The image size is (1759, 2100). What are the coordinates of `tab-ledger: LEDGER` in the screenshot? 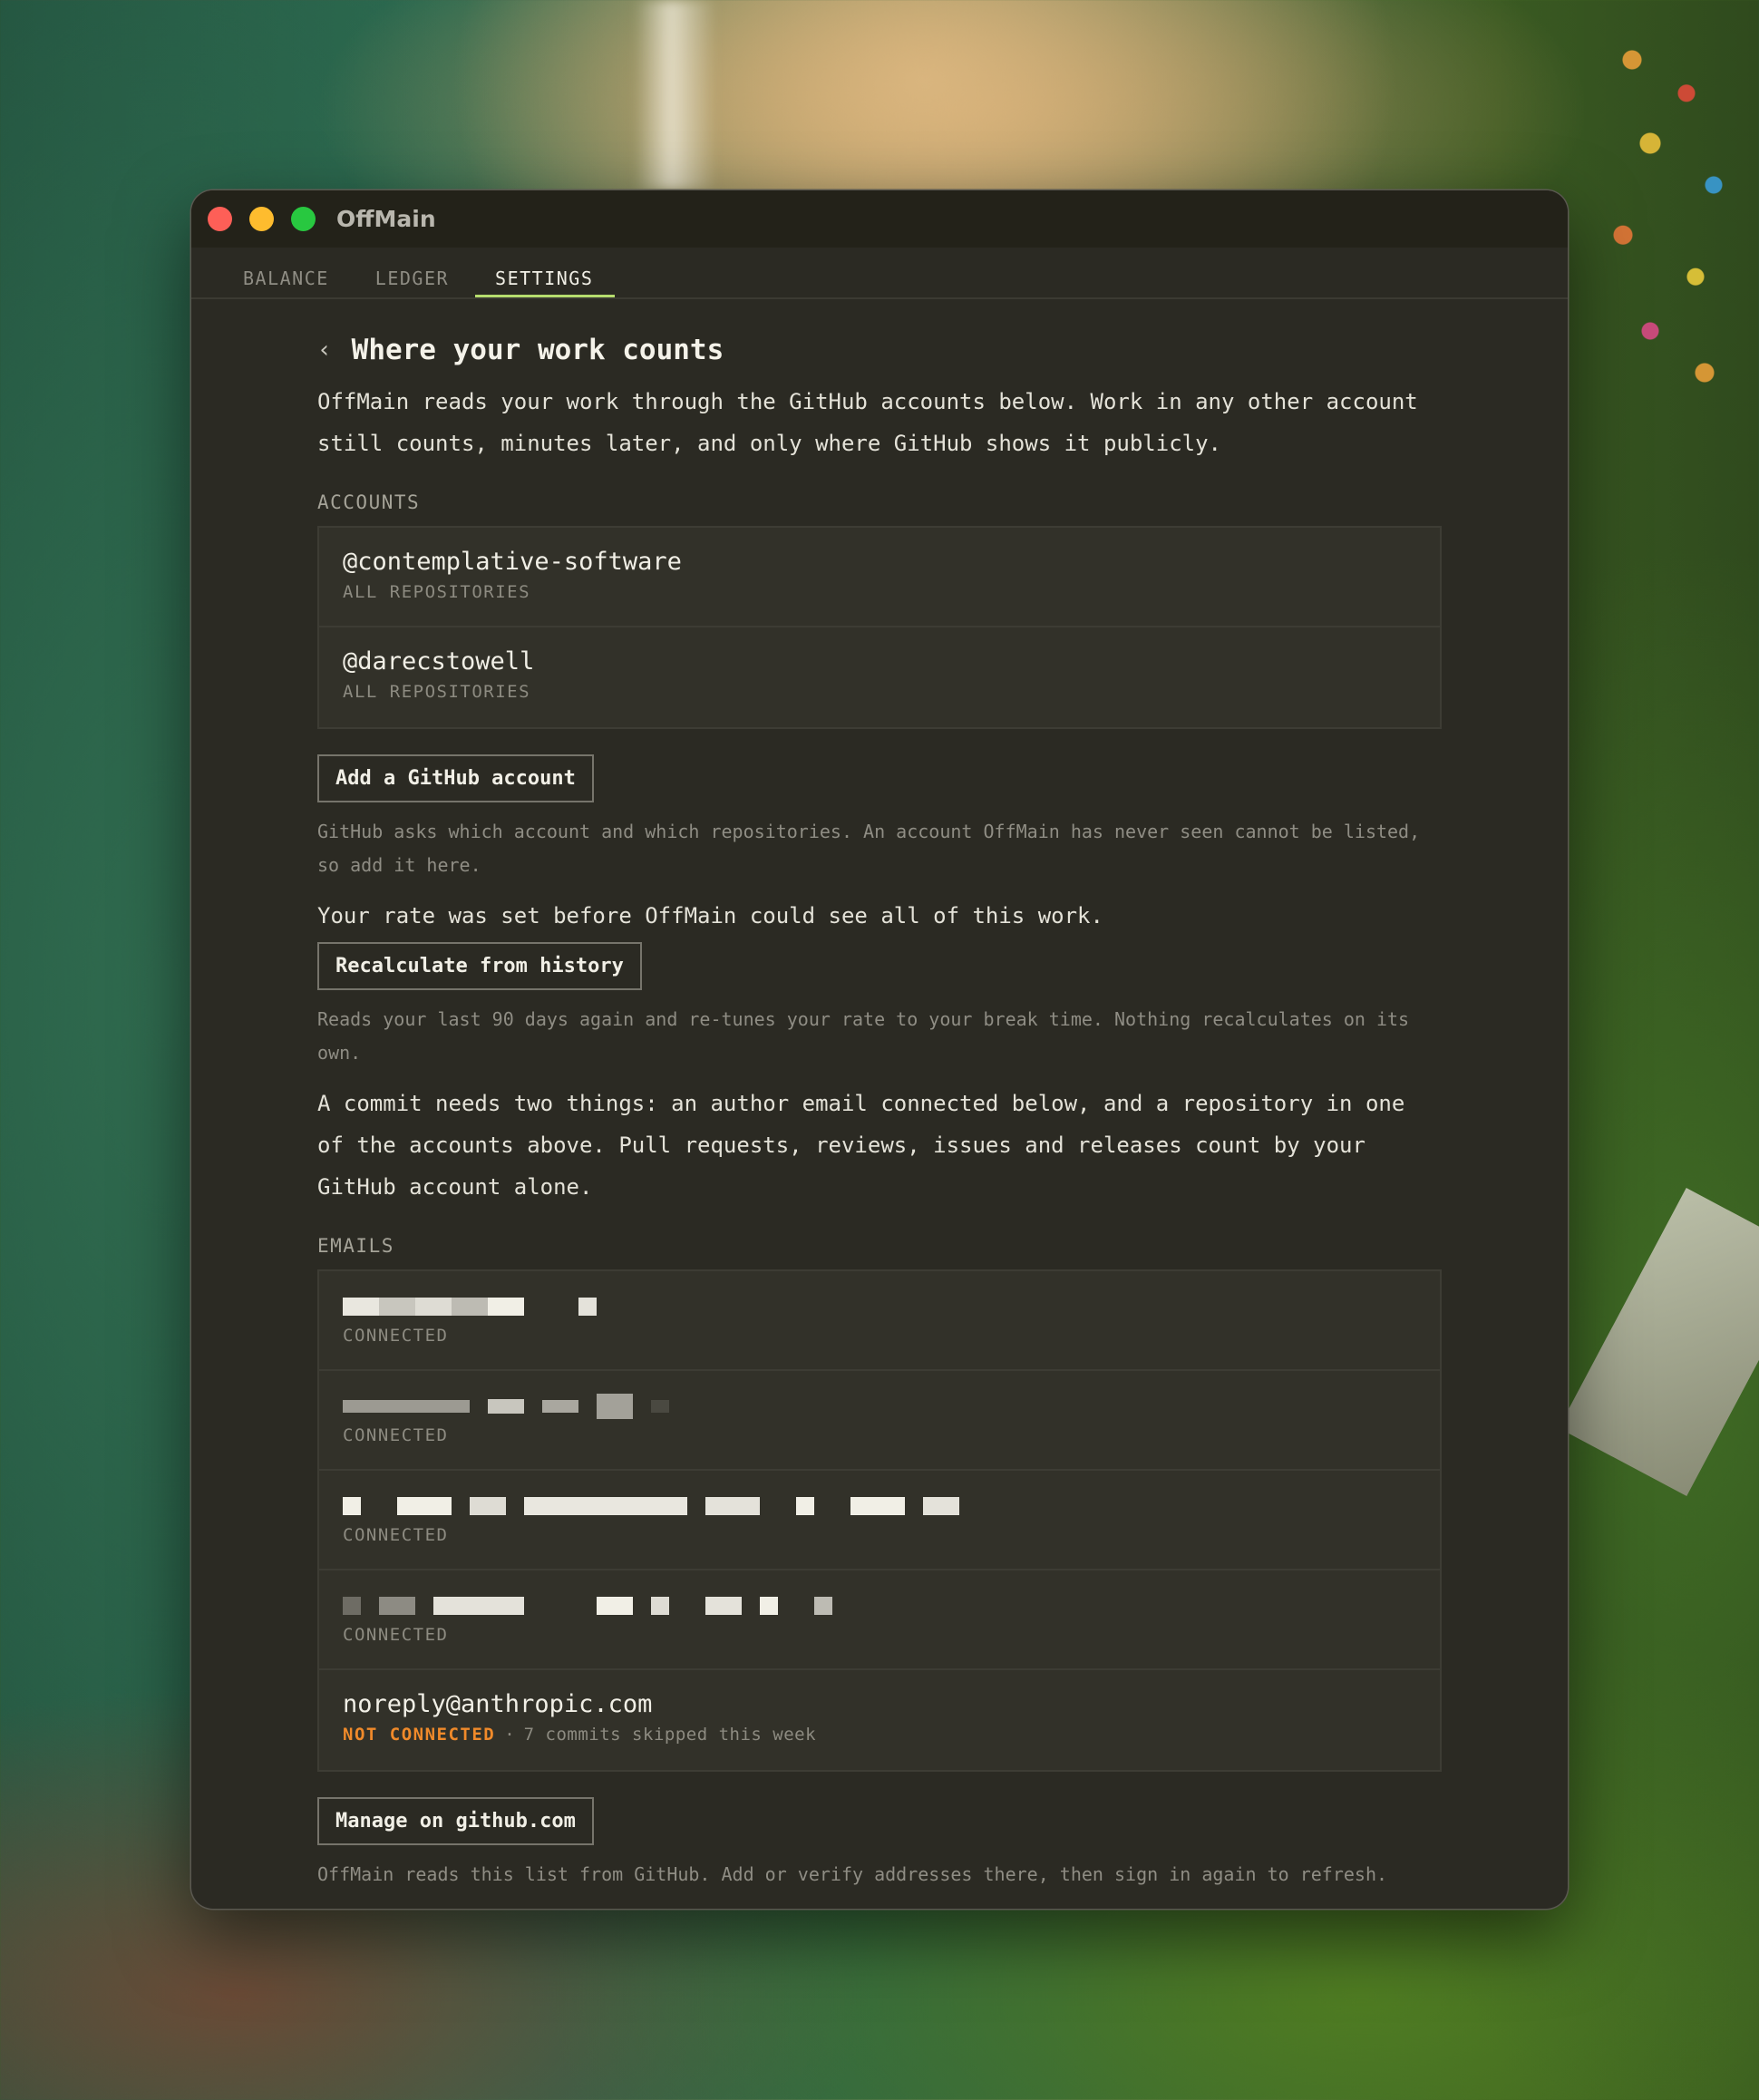 It's located at (412, 282).